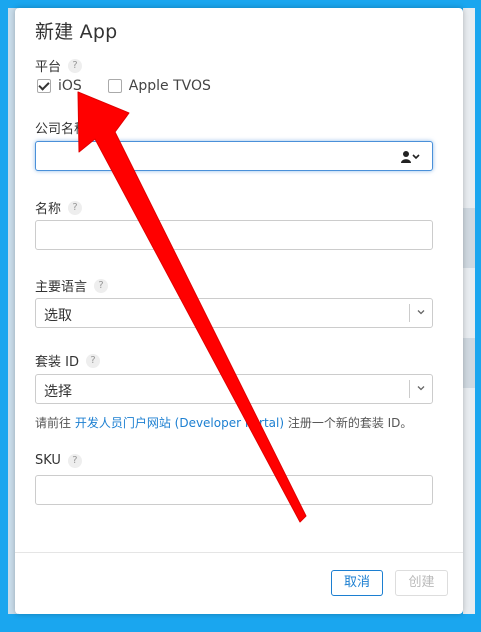 Image resolution: width=481 pixels, height=632 pixels. I want to click on bundle-id-select: 选择, so click(234, 389).